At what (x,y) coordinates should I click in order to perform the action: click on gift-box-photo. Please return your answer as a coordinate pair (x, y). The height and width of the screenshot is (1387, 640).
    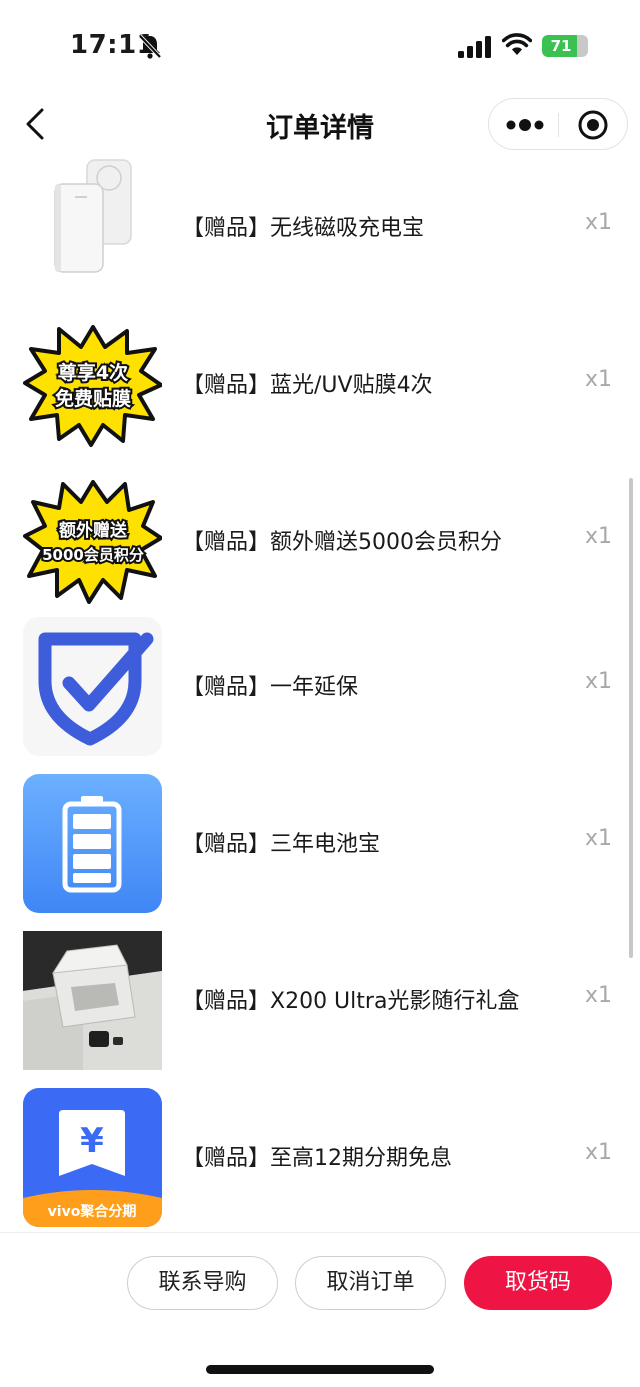
    Looking at the image, I should click on (92, 1000).